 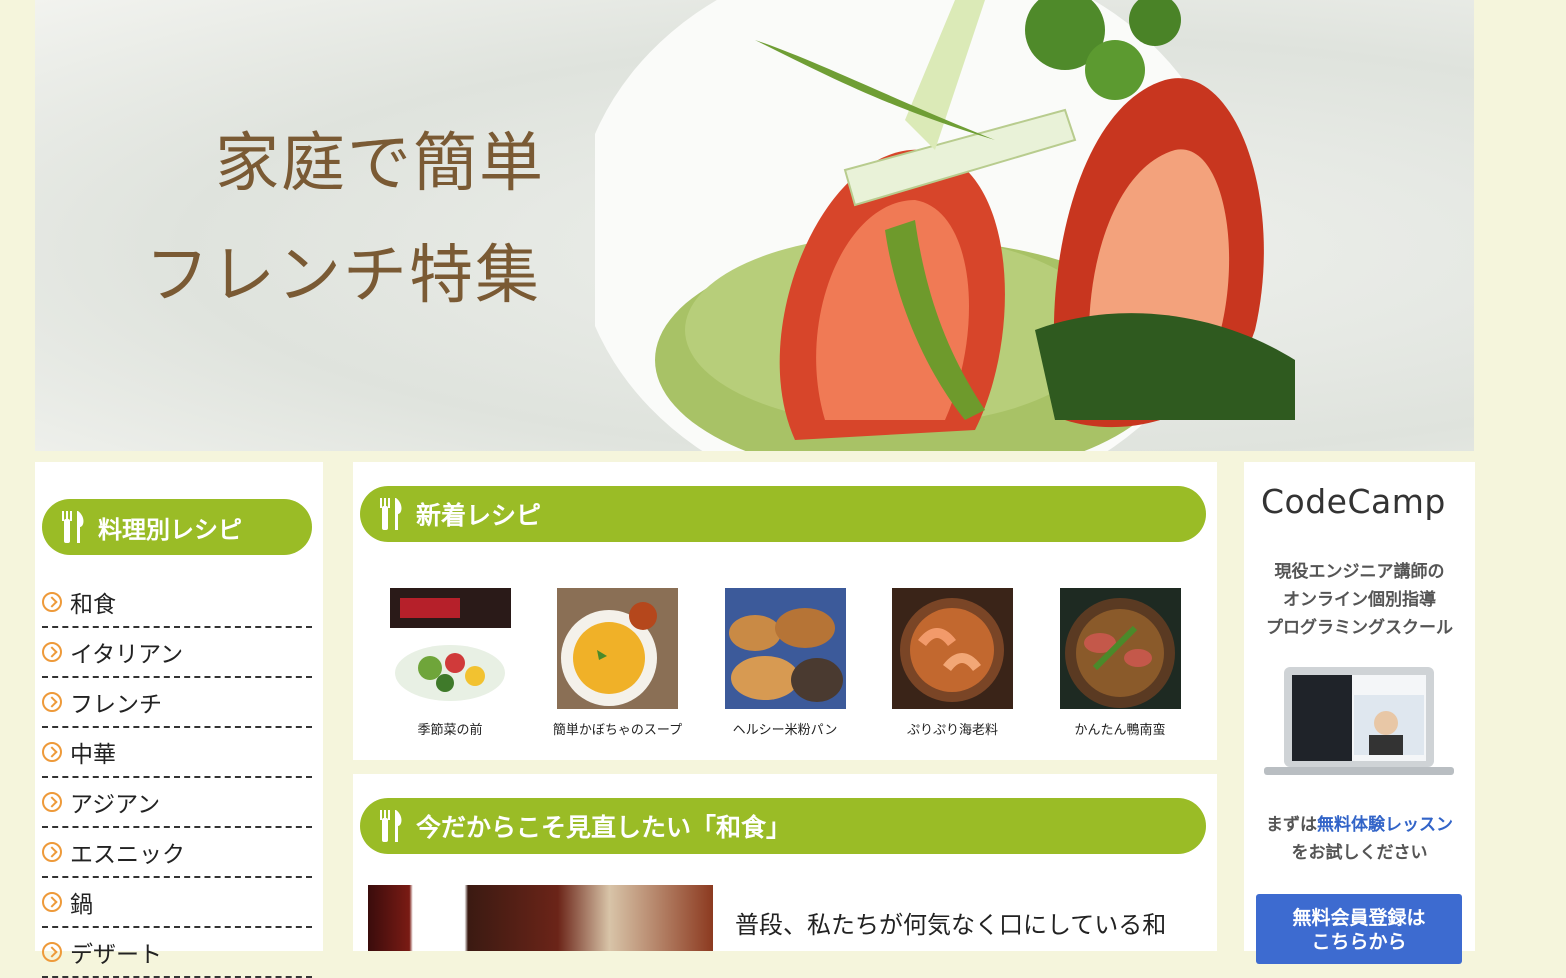 I want to click on sidebar-heading-label: 料理別レシピ, so click(x=170, y=529).